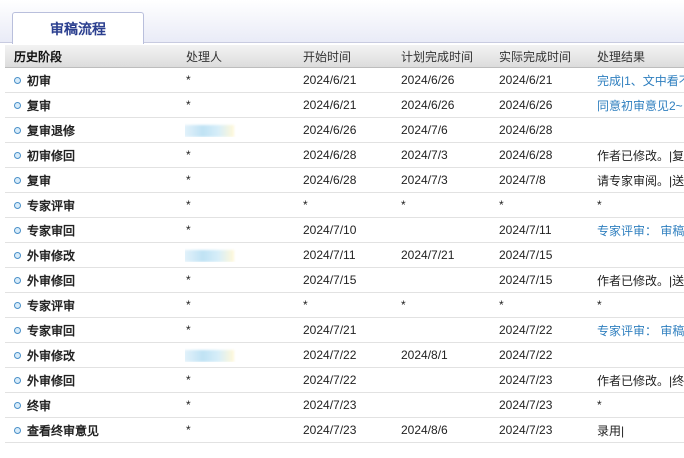  Describe the element at coordinates (352, 56) in the screenshot. I see `col-header-start: 开始时间` at that location.